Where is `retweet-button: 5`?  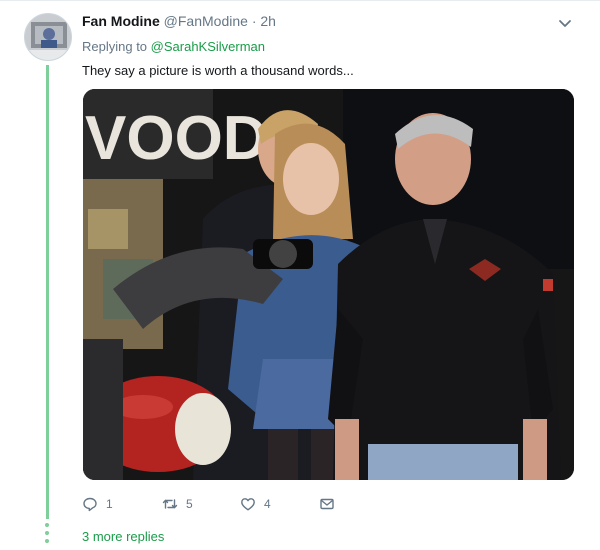 retweet-button: 5 is located at coordinates (177, 504).